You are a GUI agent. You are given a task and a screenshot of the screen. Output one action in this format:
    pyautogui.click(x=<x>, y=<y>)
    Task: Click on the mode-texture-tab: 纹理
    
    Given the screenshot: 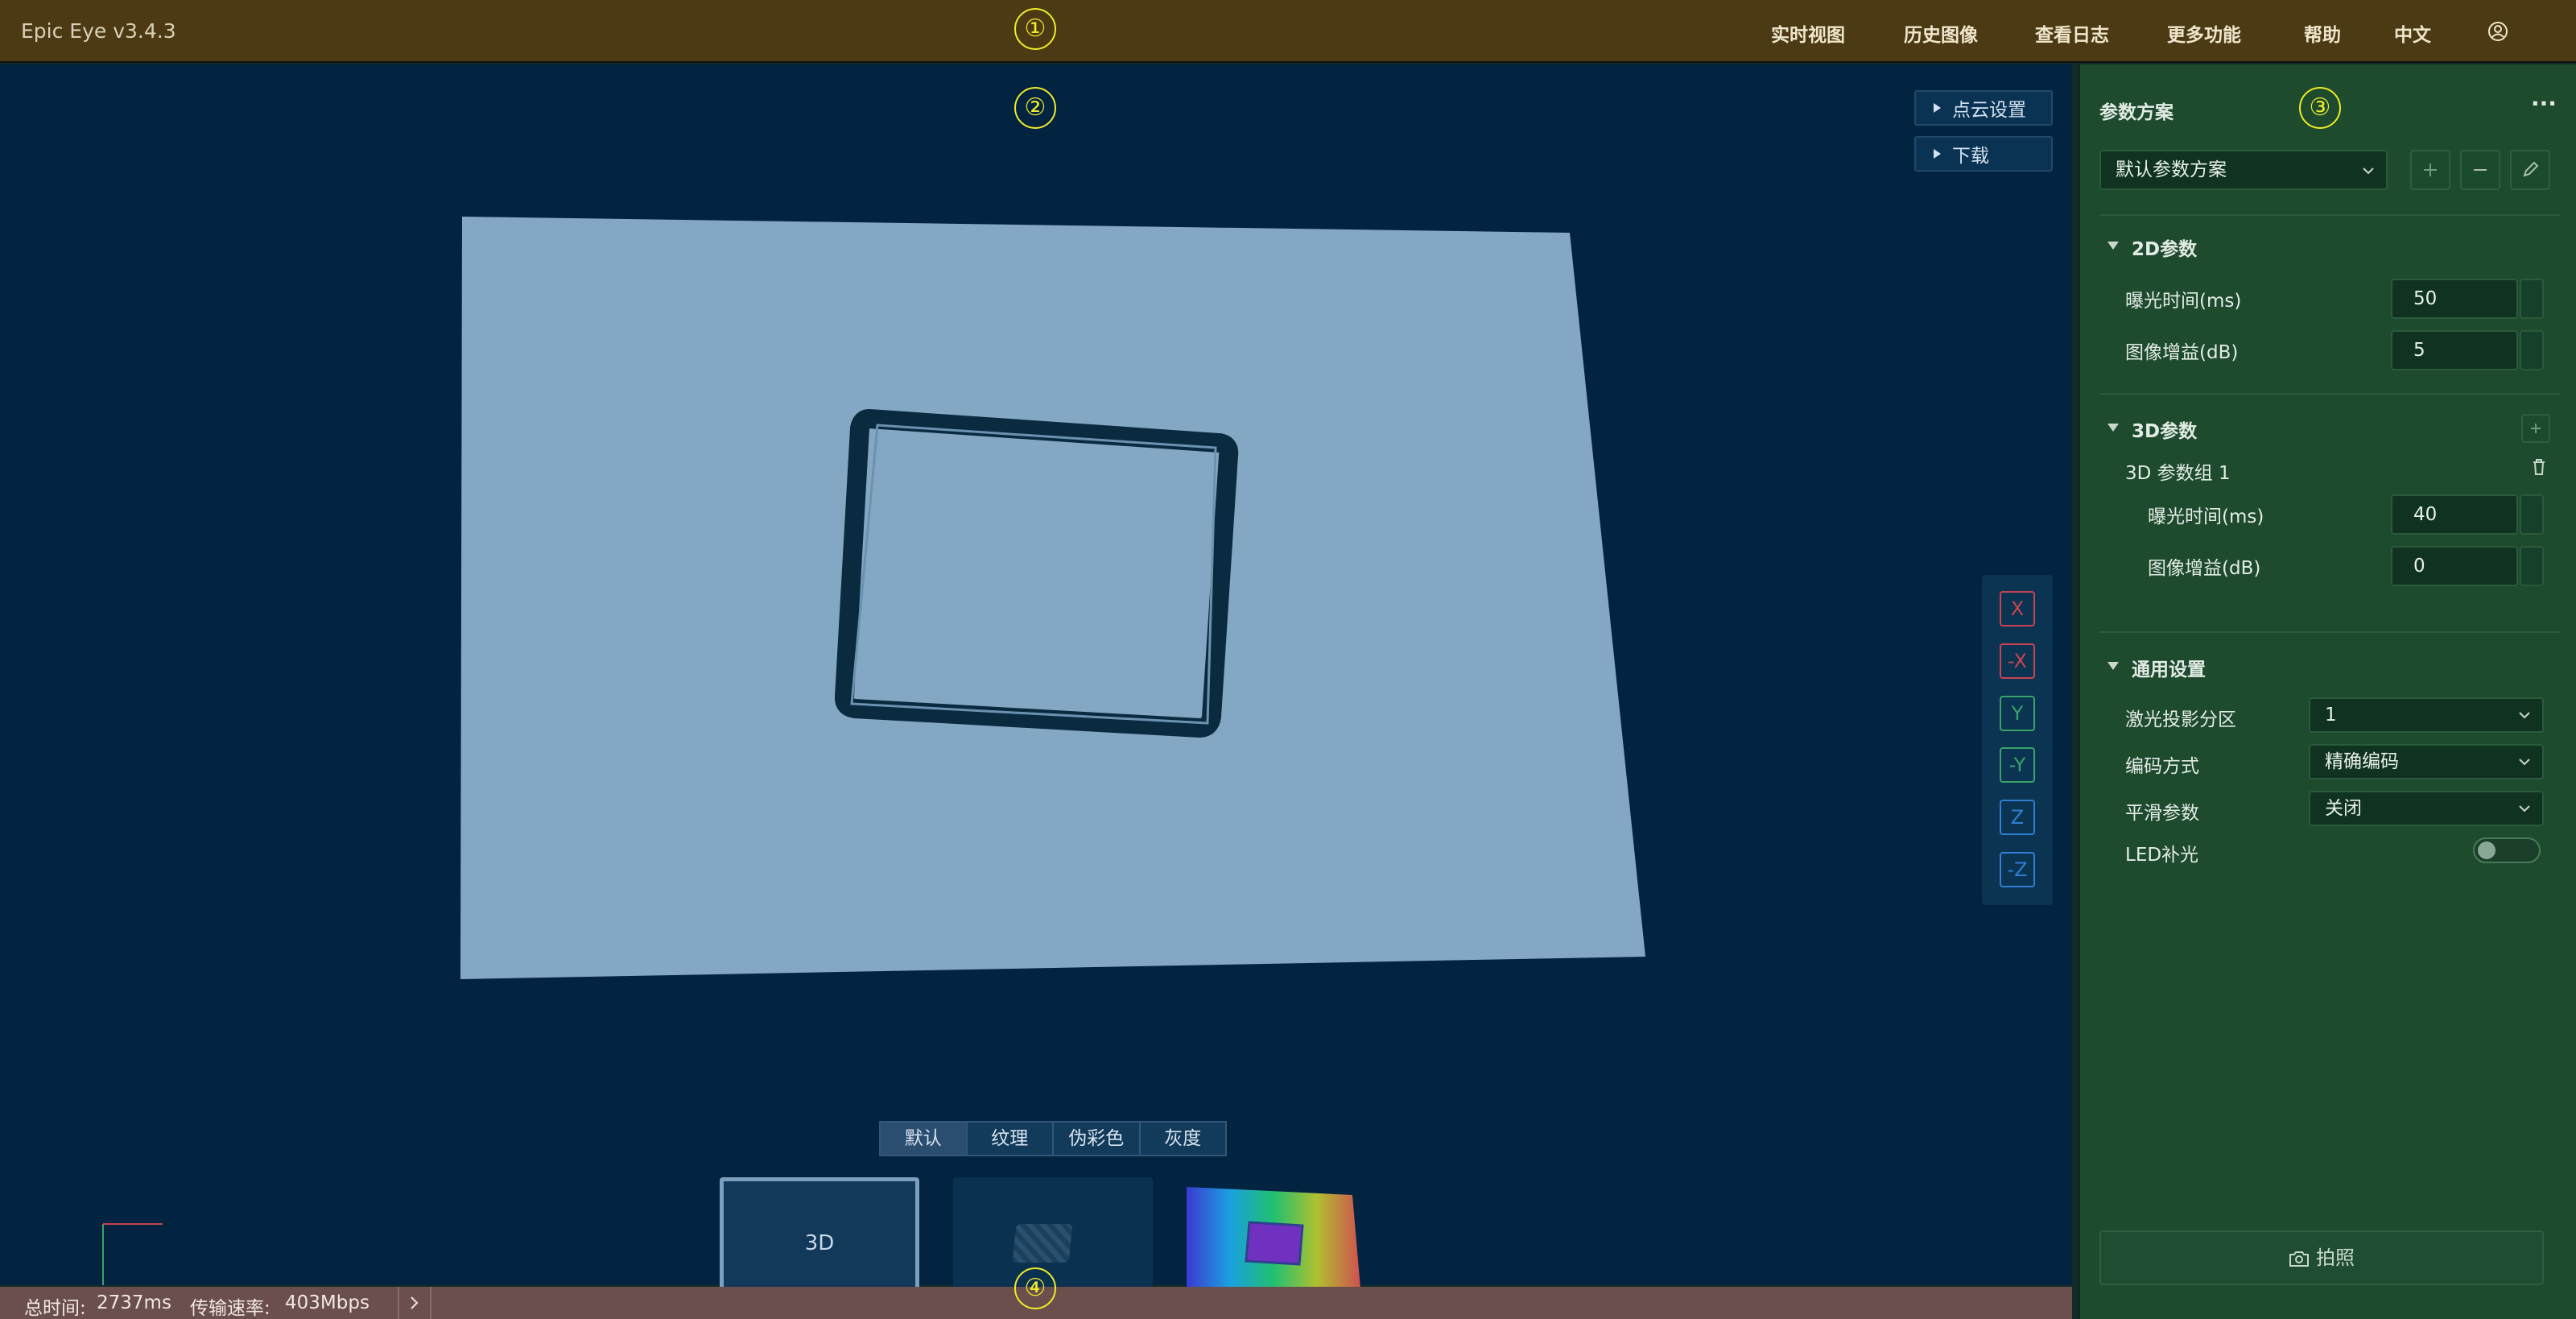 What is the action you would take?
    pyautogui.click(x=1011, y=1139)
    